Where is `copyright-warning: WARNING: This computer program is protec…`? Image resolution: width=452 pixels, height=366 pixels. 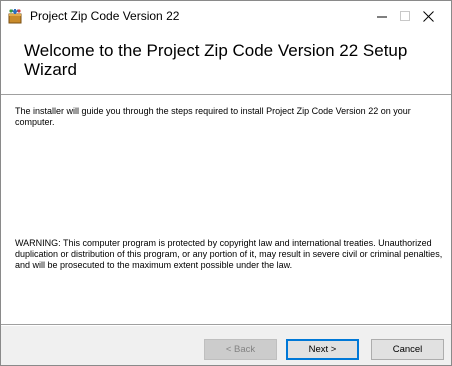
copyright-warning: WARNING: This computer program is protec… is located at coordinates (229, 254).